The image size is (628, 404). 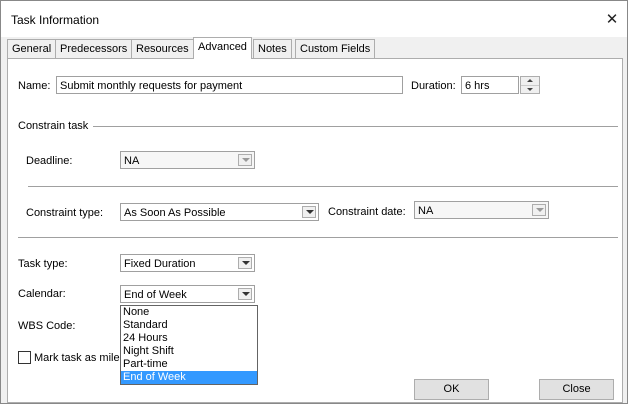 What do you see at coordinates (576, 389) in the screenshot?
I see `close-button: Close` at bounding box center [576, 389].